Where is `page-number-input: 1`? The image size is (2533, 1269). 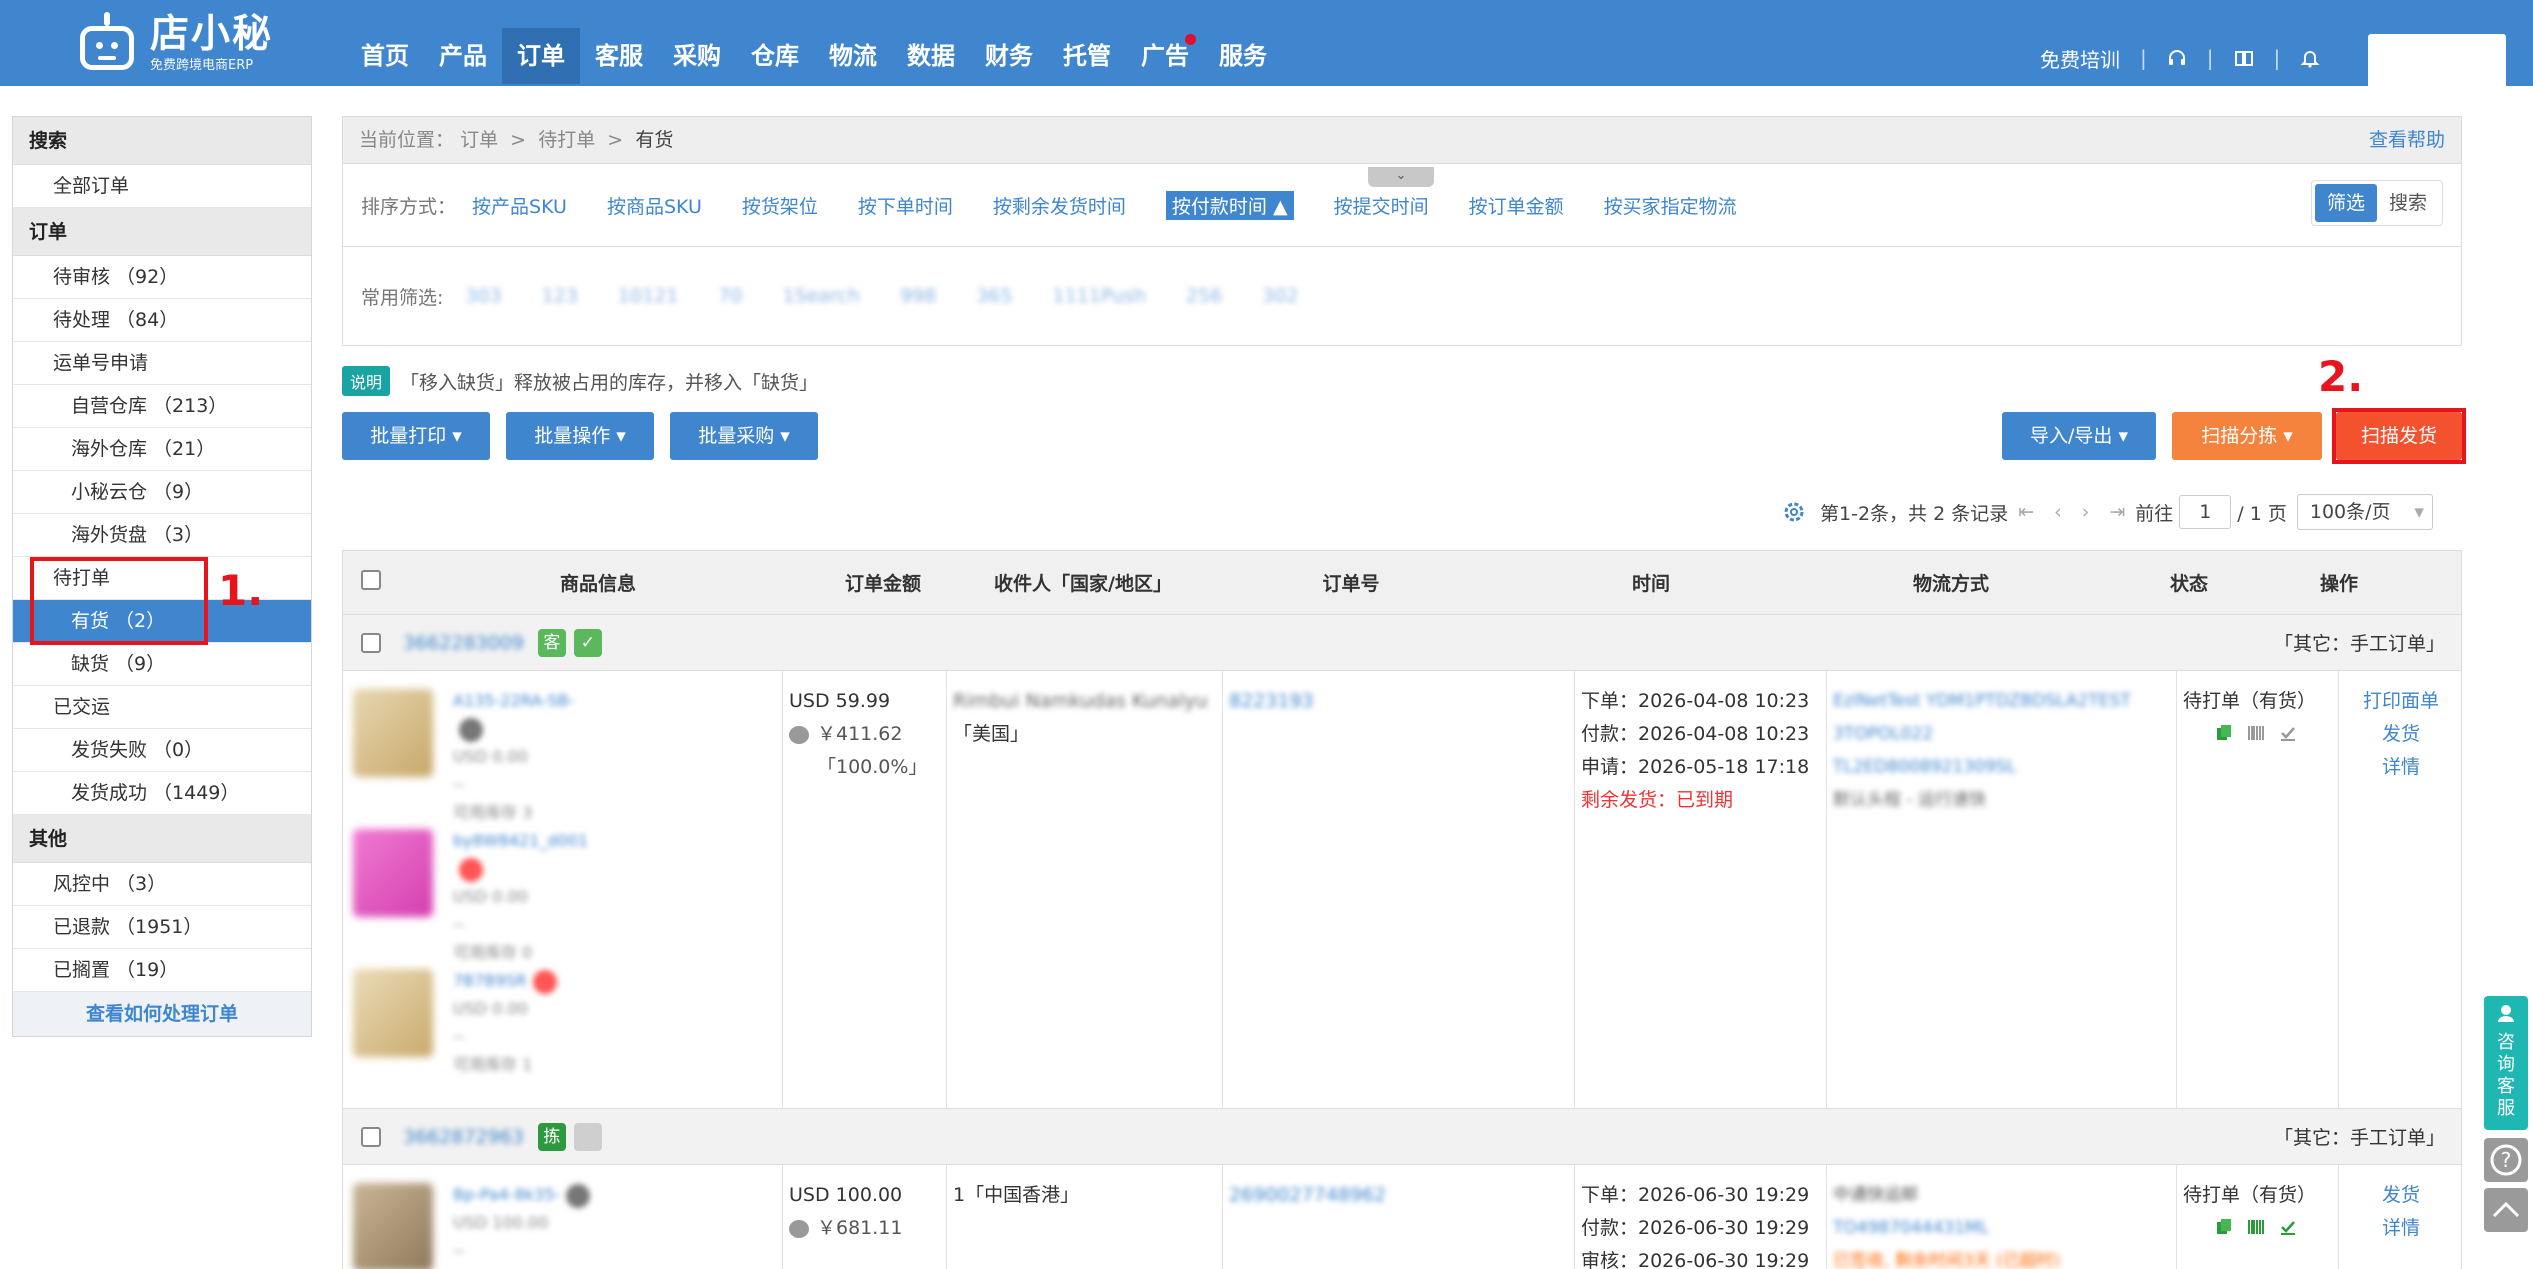 page-number-input: 1 is located at coordinates (2205, 512).